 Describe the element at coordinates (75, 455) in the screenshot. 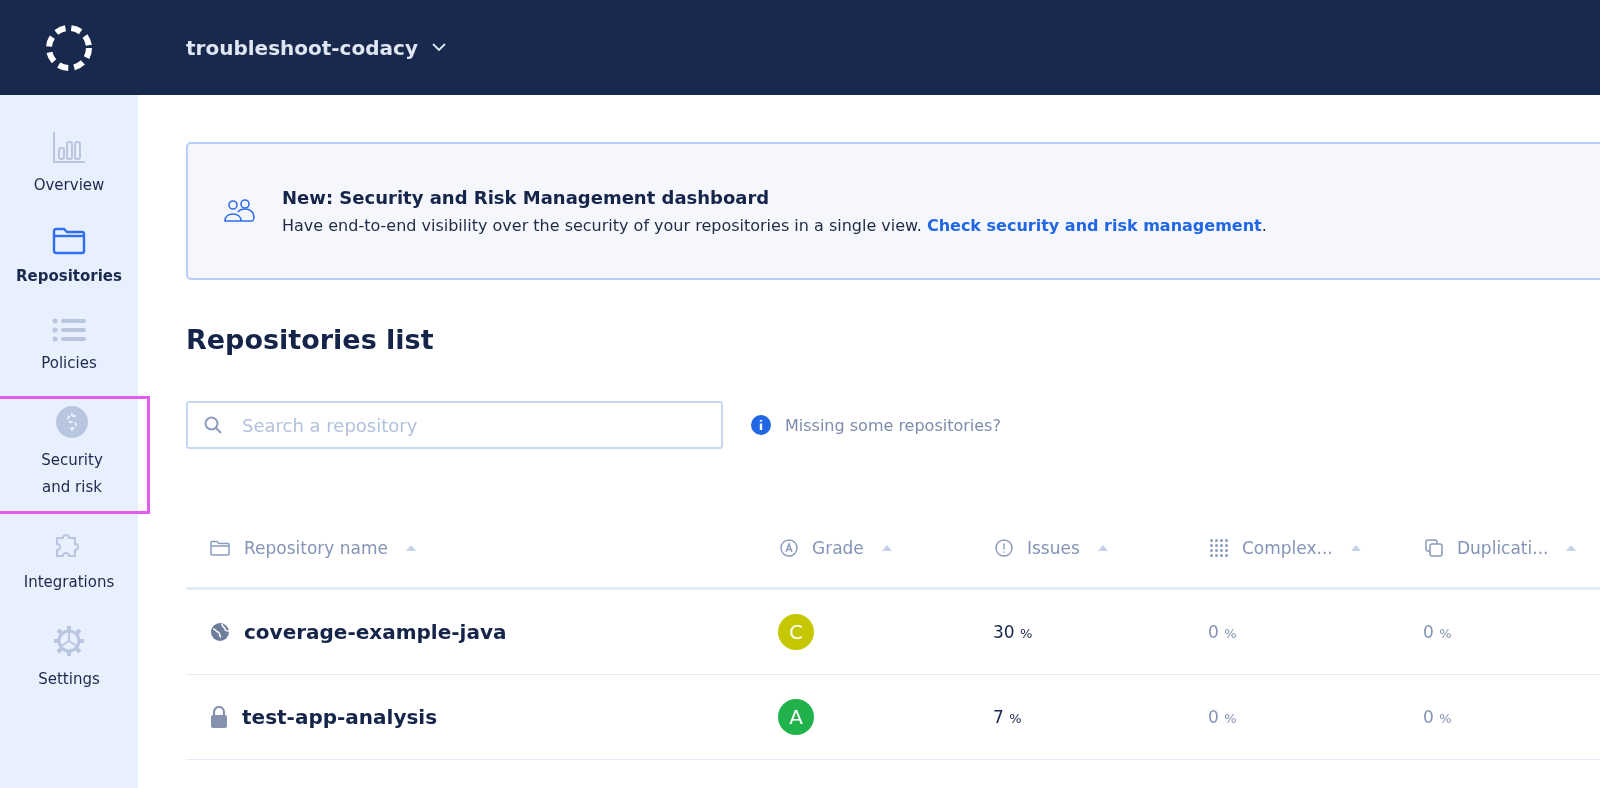

I see `sidebar-item: Security and risk` at that location.